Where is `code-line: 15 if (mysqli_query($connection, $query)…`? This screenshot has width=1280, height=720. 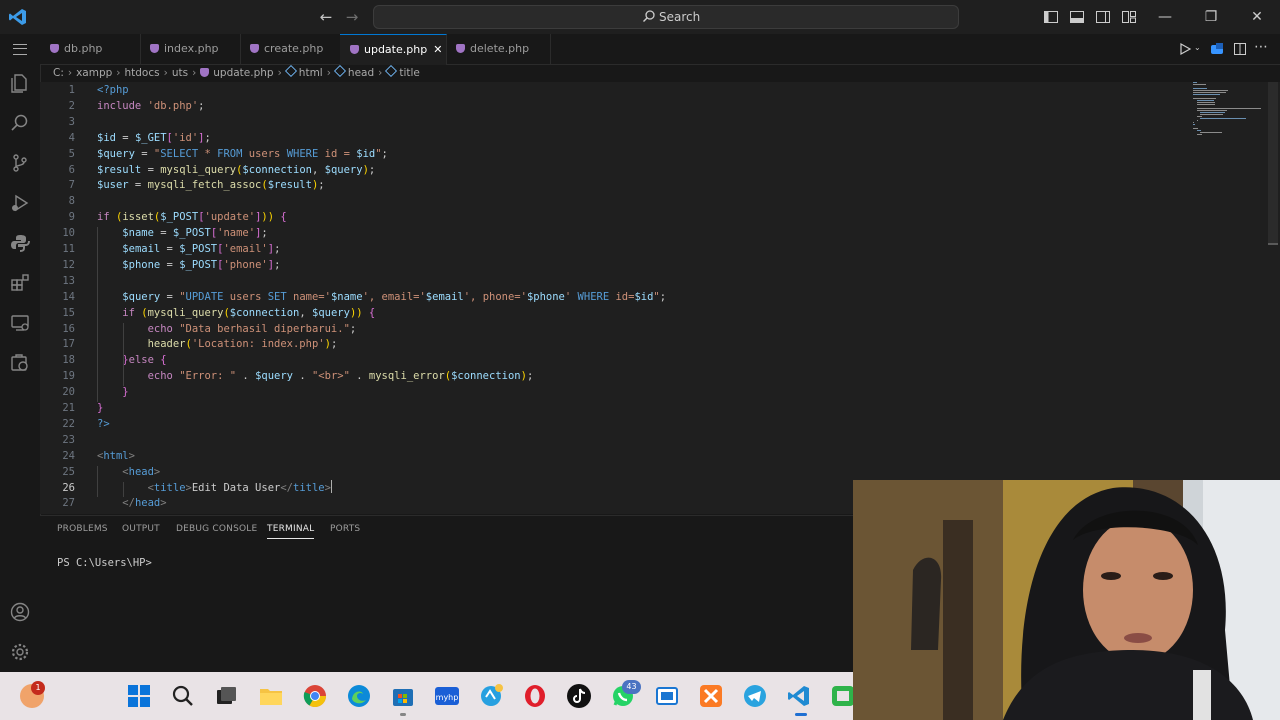 code-line: 15 if (mysqli_query($connection, $query)… is located at coordinates (615, 313).